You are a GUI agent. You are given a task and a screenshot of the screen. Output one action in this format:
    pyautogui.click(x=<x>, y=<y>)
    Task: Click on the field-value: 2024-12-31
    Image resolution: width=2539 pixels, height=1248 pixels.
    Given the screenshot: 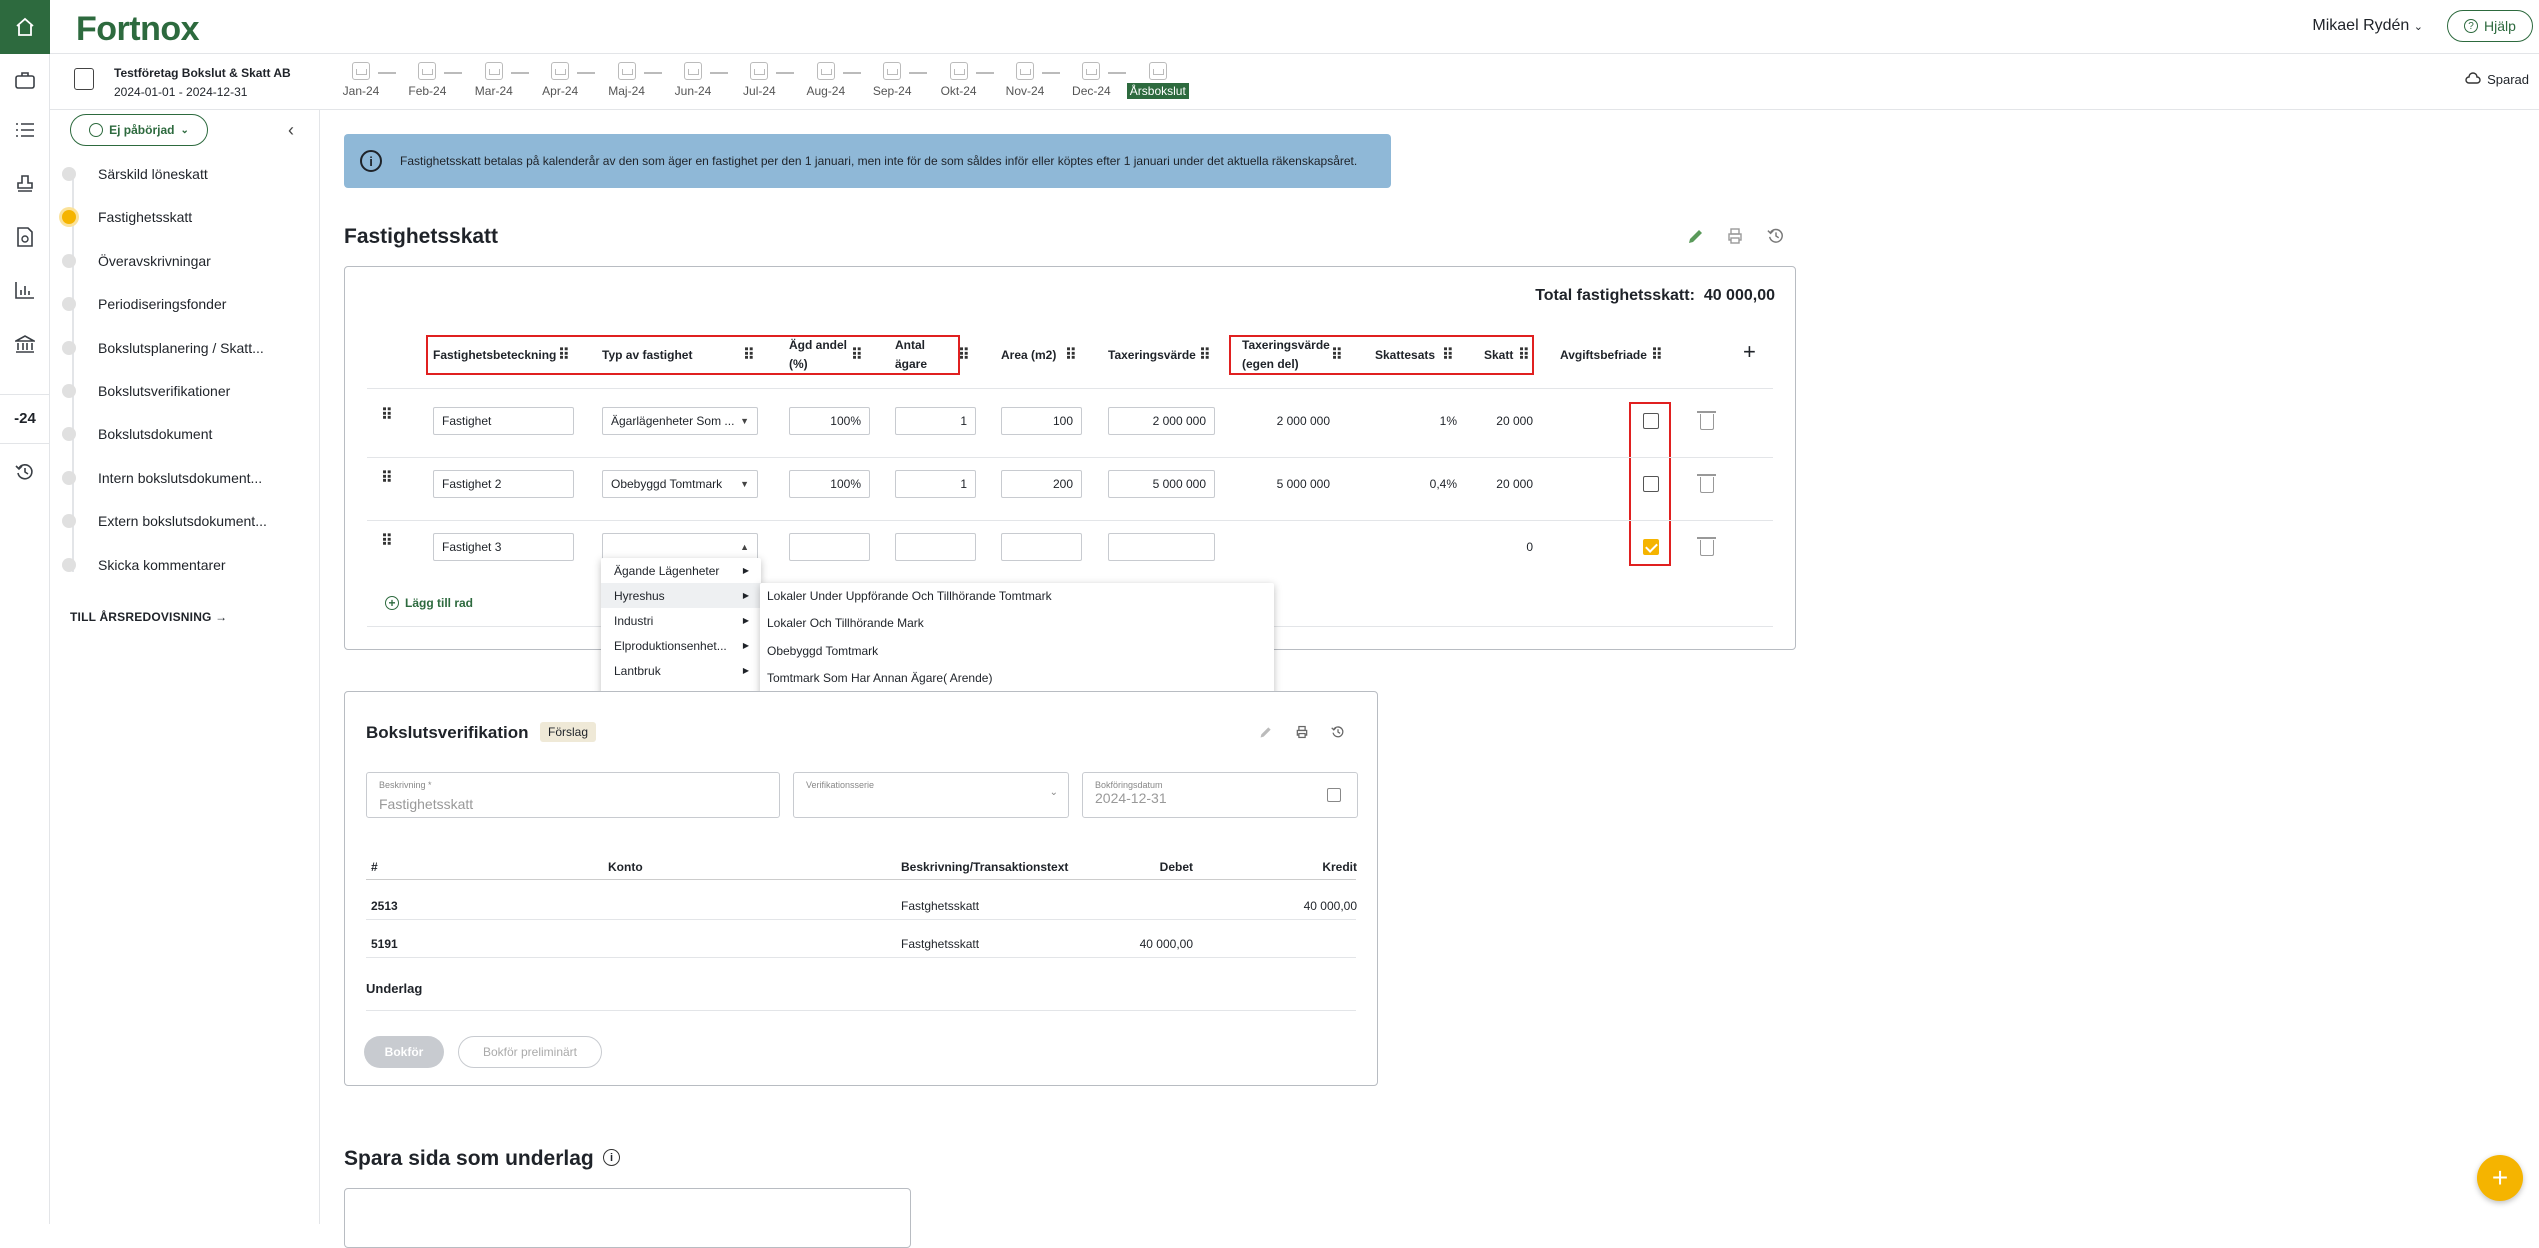 What is the action you would take?
    pyautogui.click(x=1131, y=798)
    